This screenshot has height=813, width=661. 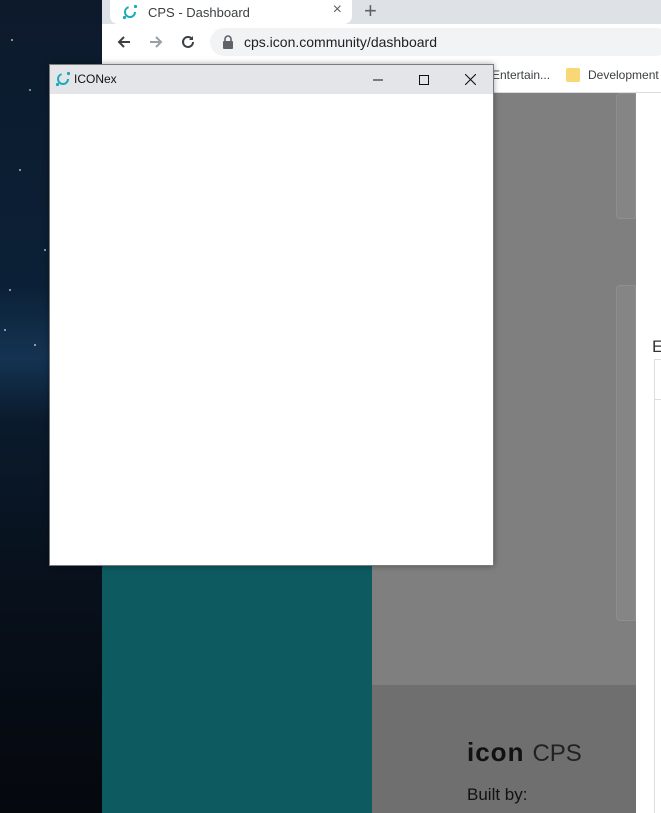 What do you see at coordinates (95, 79) in the screenshot?
I see `iconex-window-title: ICONex` at bounding box center [95, 79].